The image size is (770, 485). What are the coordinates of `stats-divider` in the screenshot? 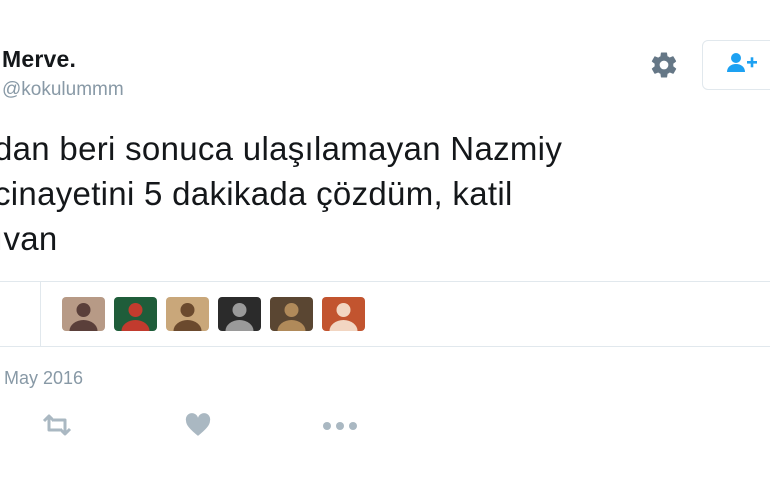 It's located at (40, 314).